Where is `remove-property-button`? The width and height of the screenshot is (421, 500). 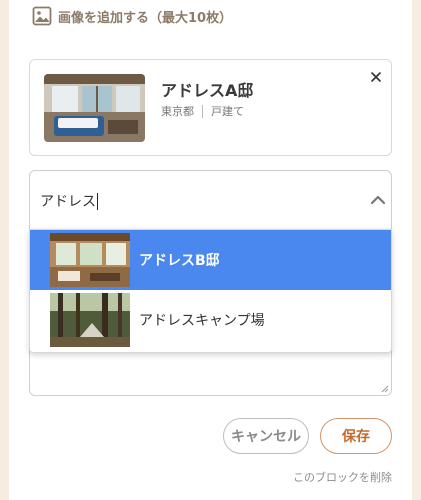 remove-property-button is located at coordinates (376, 77).